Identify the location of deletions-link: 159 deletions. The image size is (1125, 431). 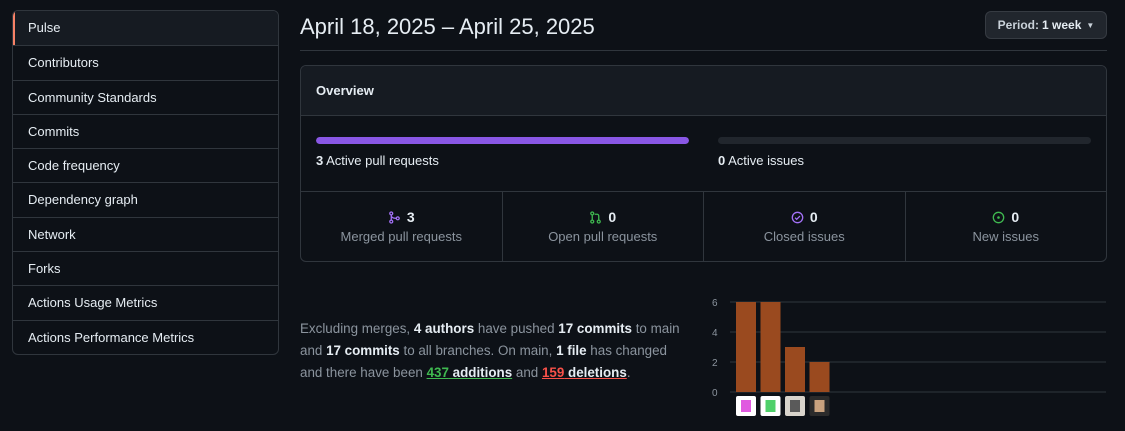
(584, 372).